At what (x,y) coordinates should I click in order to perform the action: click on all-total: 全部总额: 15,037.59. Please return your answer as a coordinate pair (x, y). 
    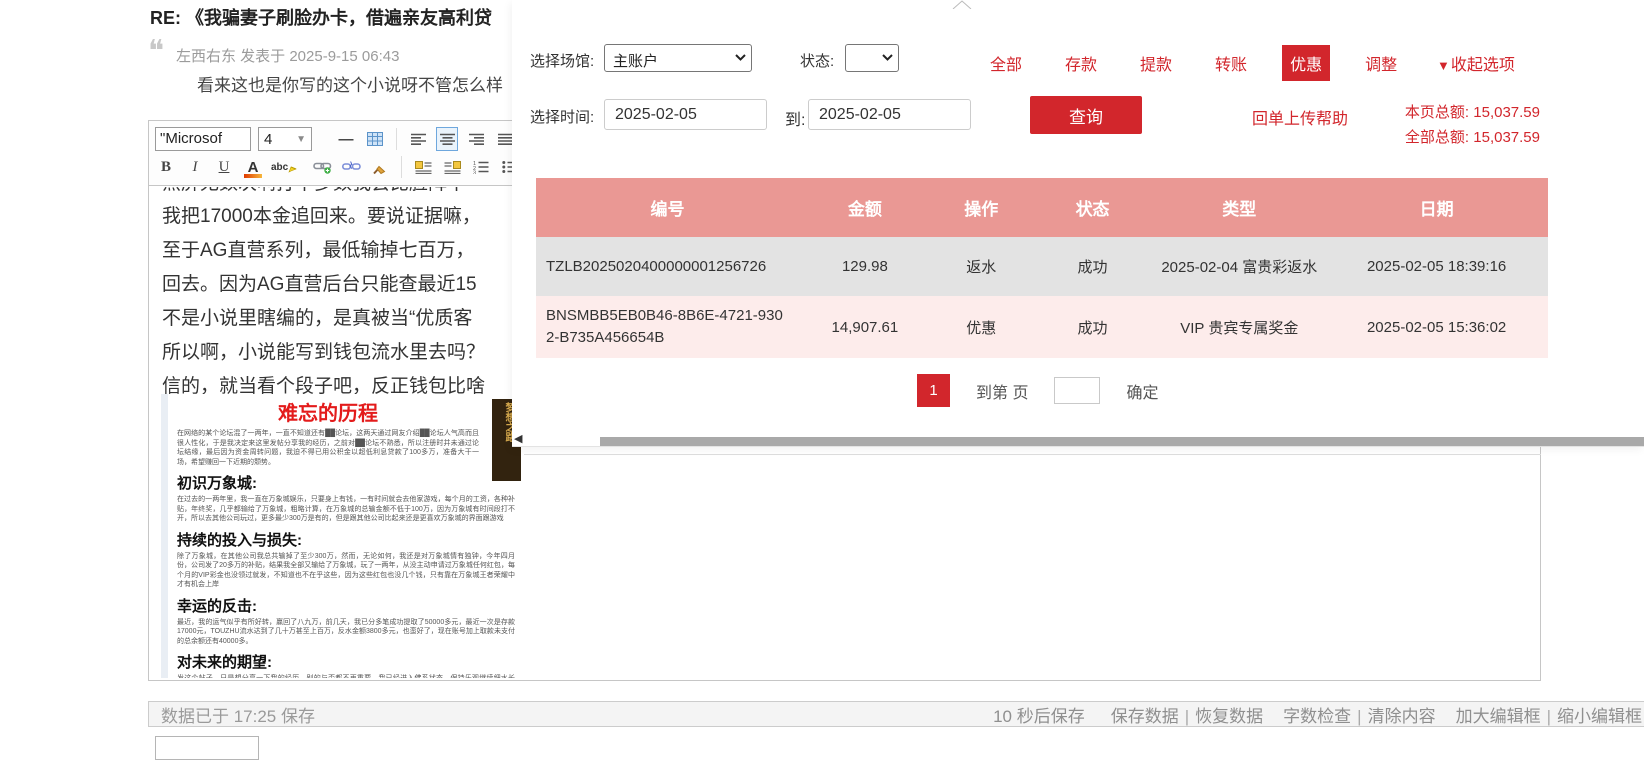
    Looking at the image, I should click on (1472, 137).